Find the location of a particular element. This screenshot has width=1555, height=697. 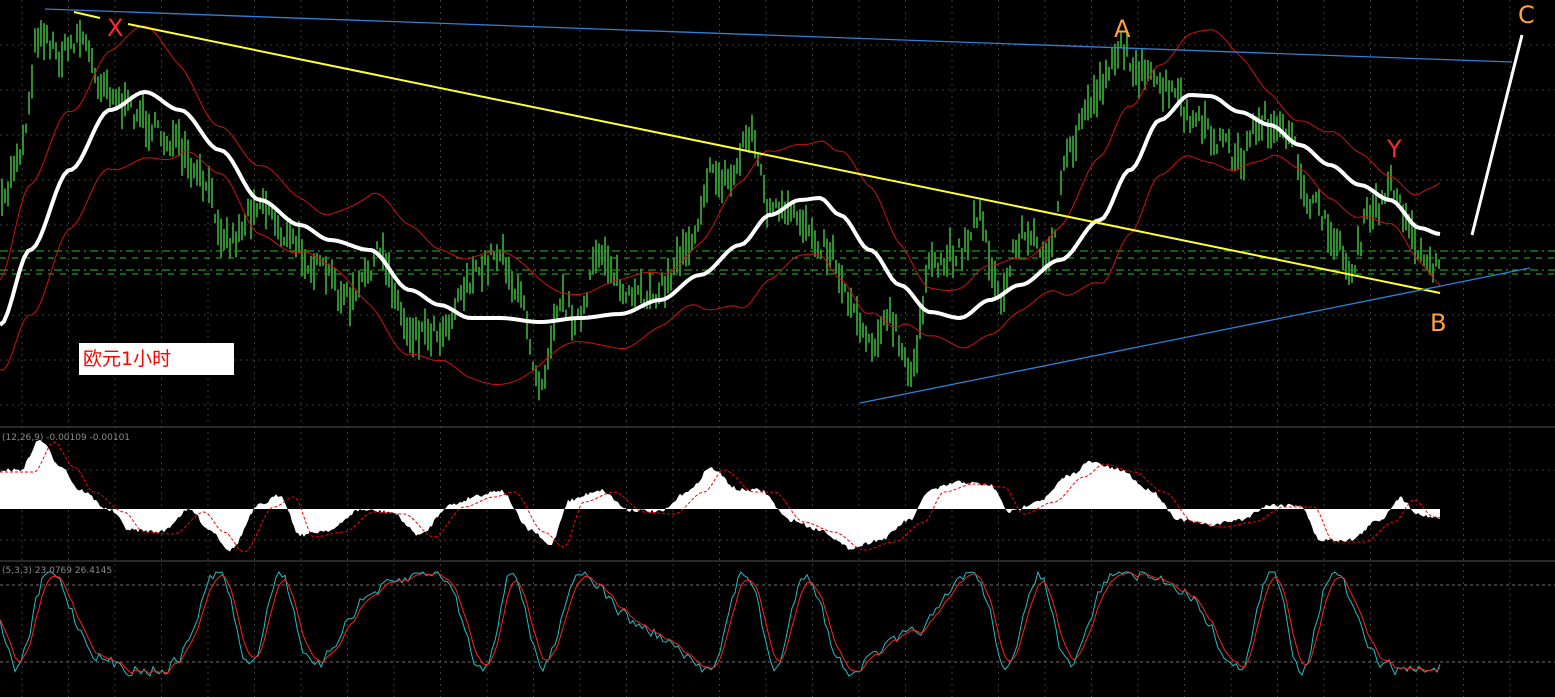

stoch-header: (5,3,3) 23.0769 26.4145 is located at coordinates (57, 571).